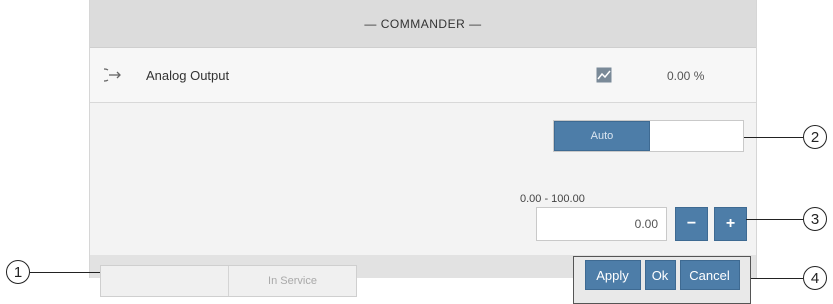 The image size is (833, 304). Describe the element at coordinates (423, 75) in the screenshot. I see `signal-row: Analog Output 0.00 %` at that location.